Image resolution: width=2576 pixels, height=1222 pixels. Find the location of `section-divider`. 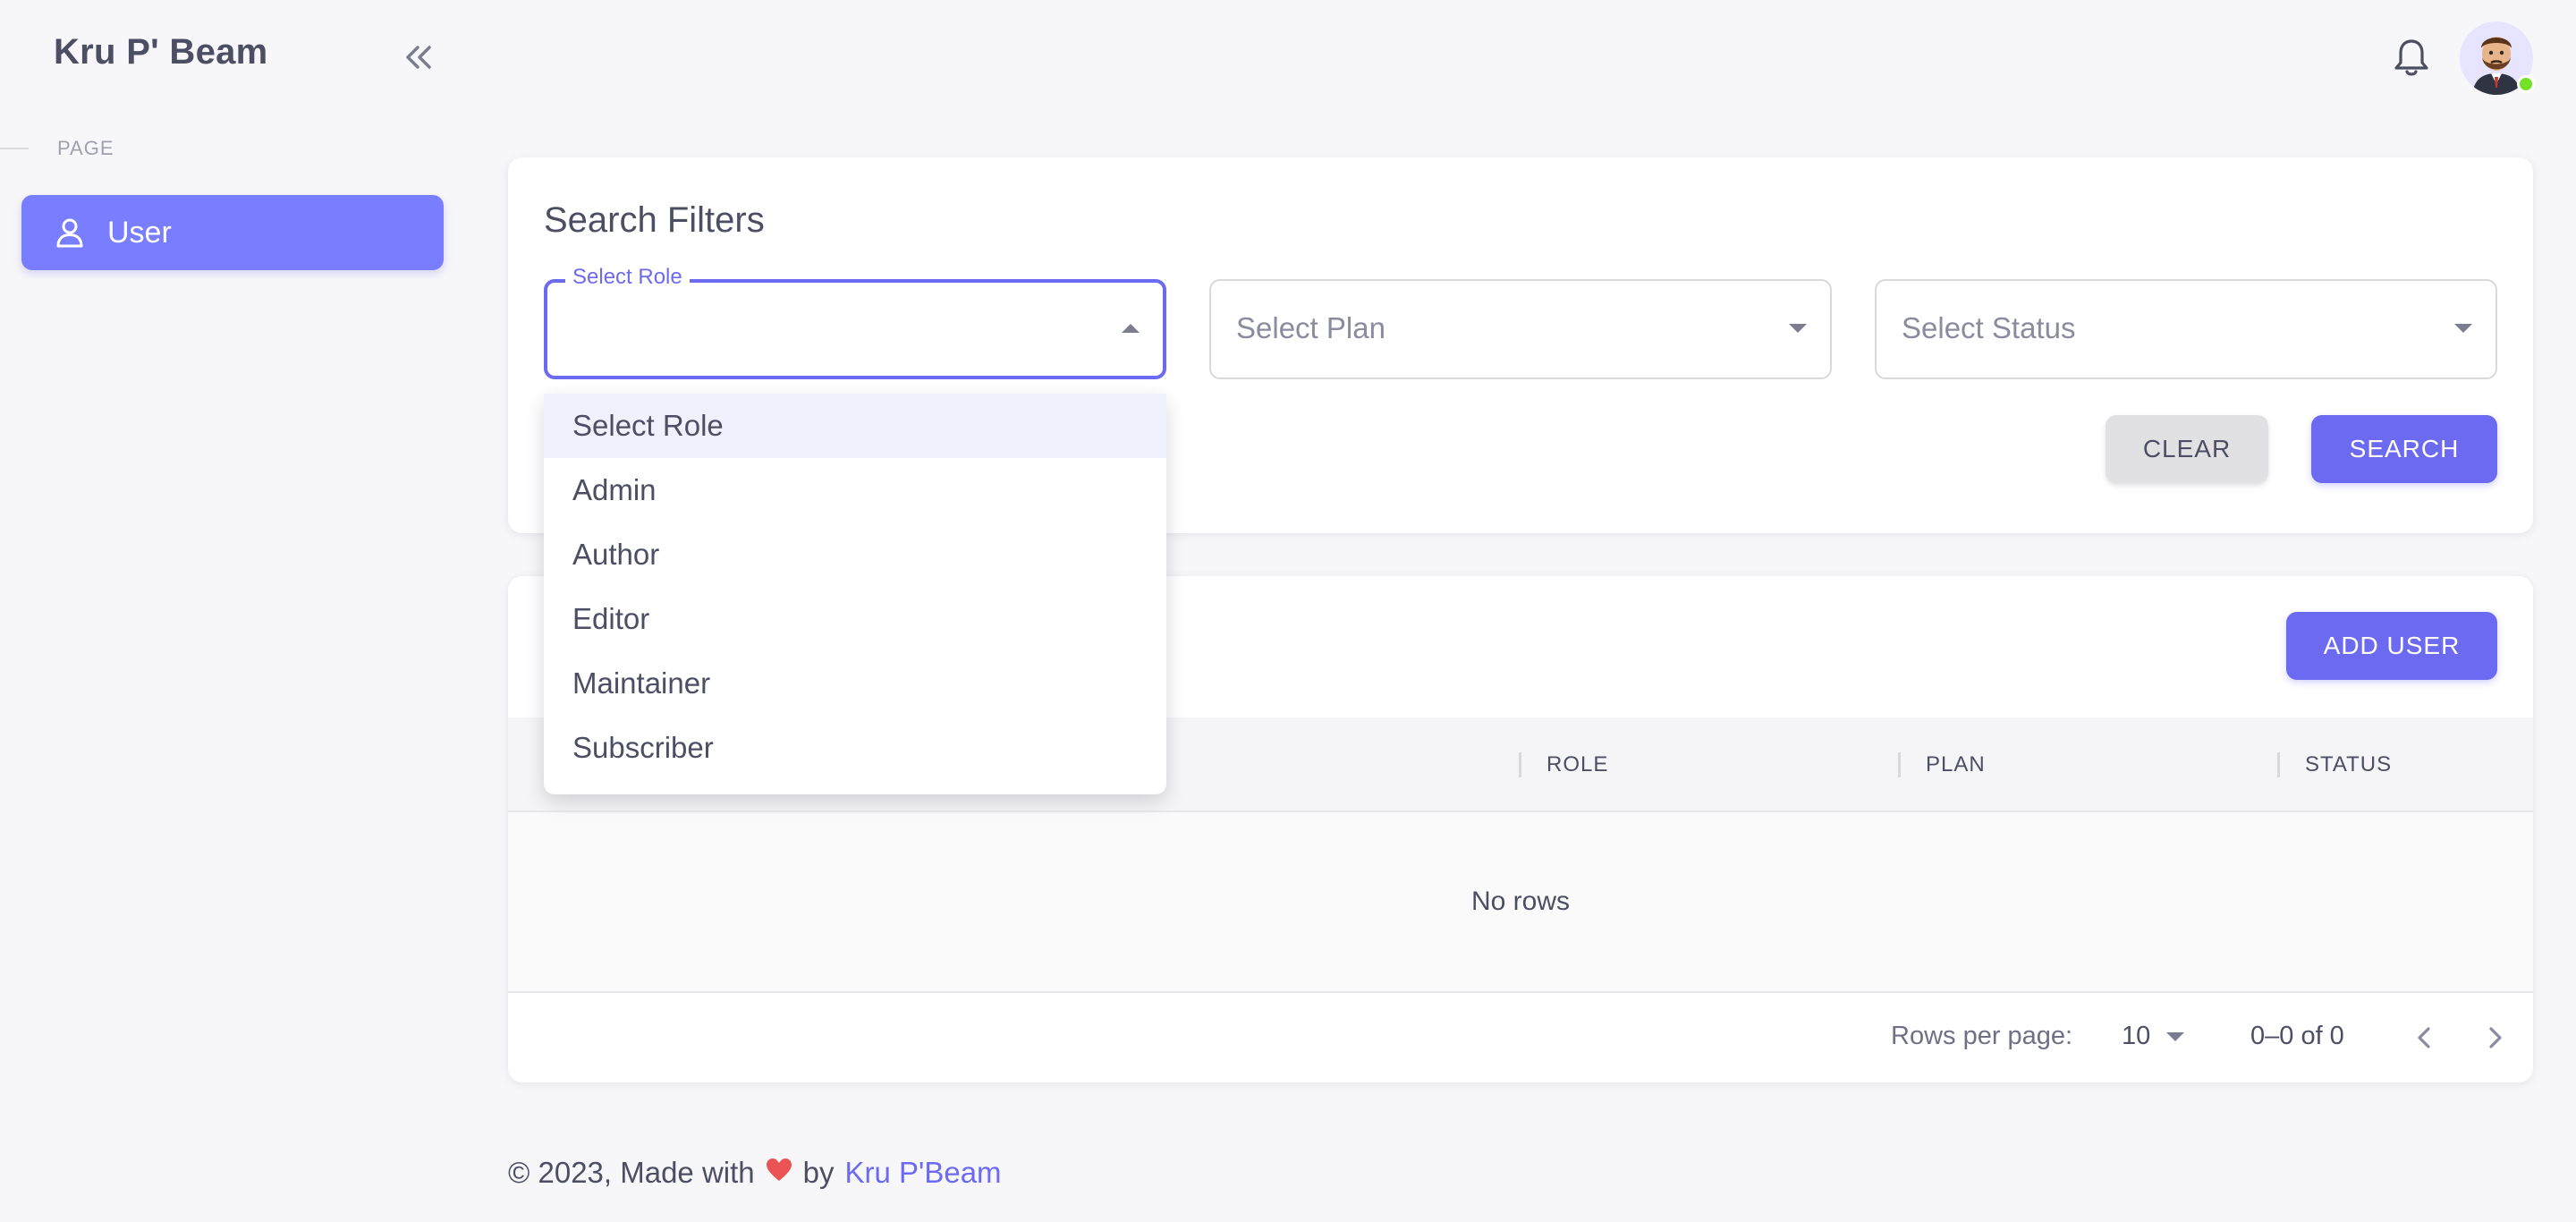

section-divider is located at coordinates (14, 148).